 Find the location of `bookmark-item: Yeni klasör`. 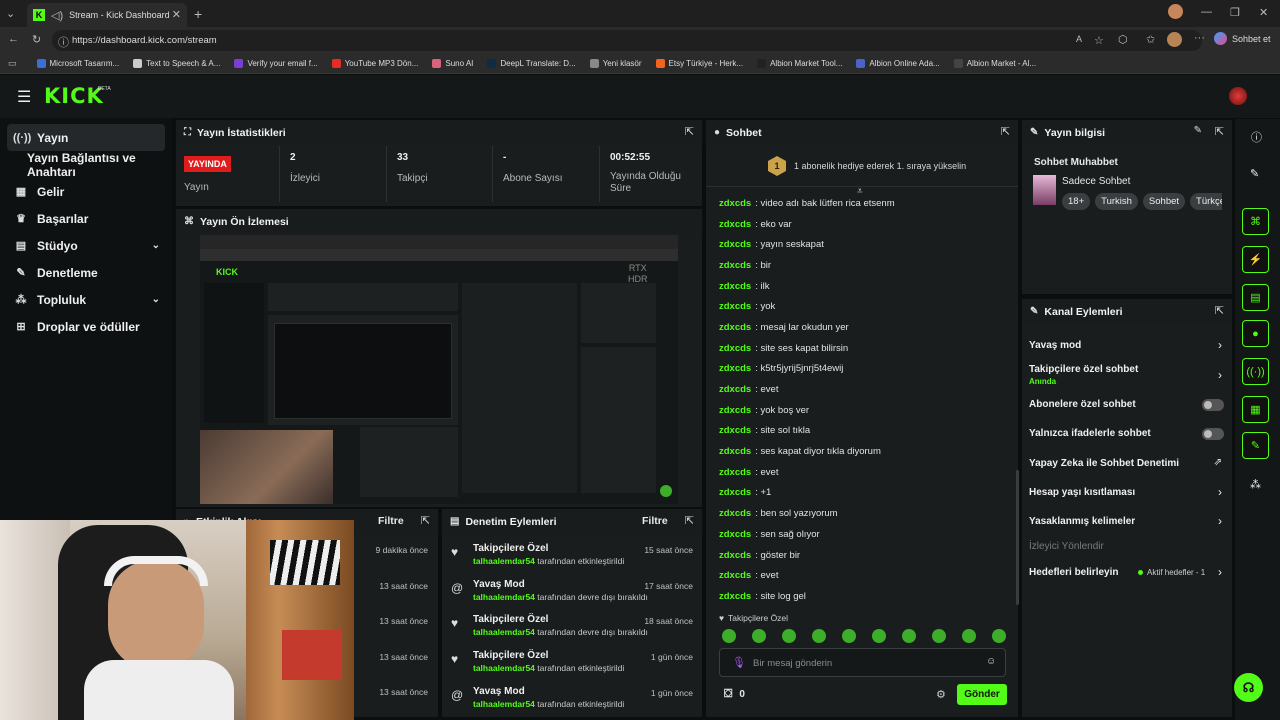

bookmark-item: Yeni klasör is located at coordinates (615, 63).